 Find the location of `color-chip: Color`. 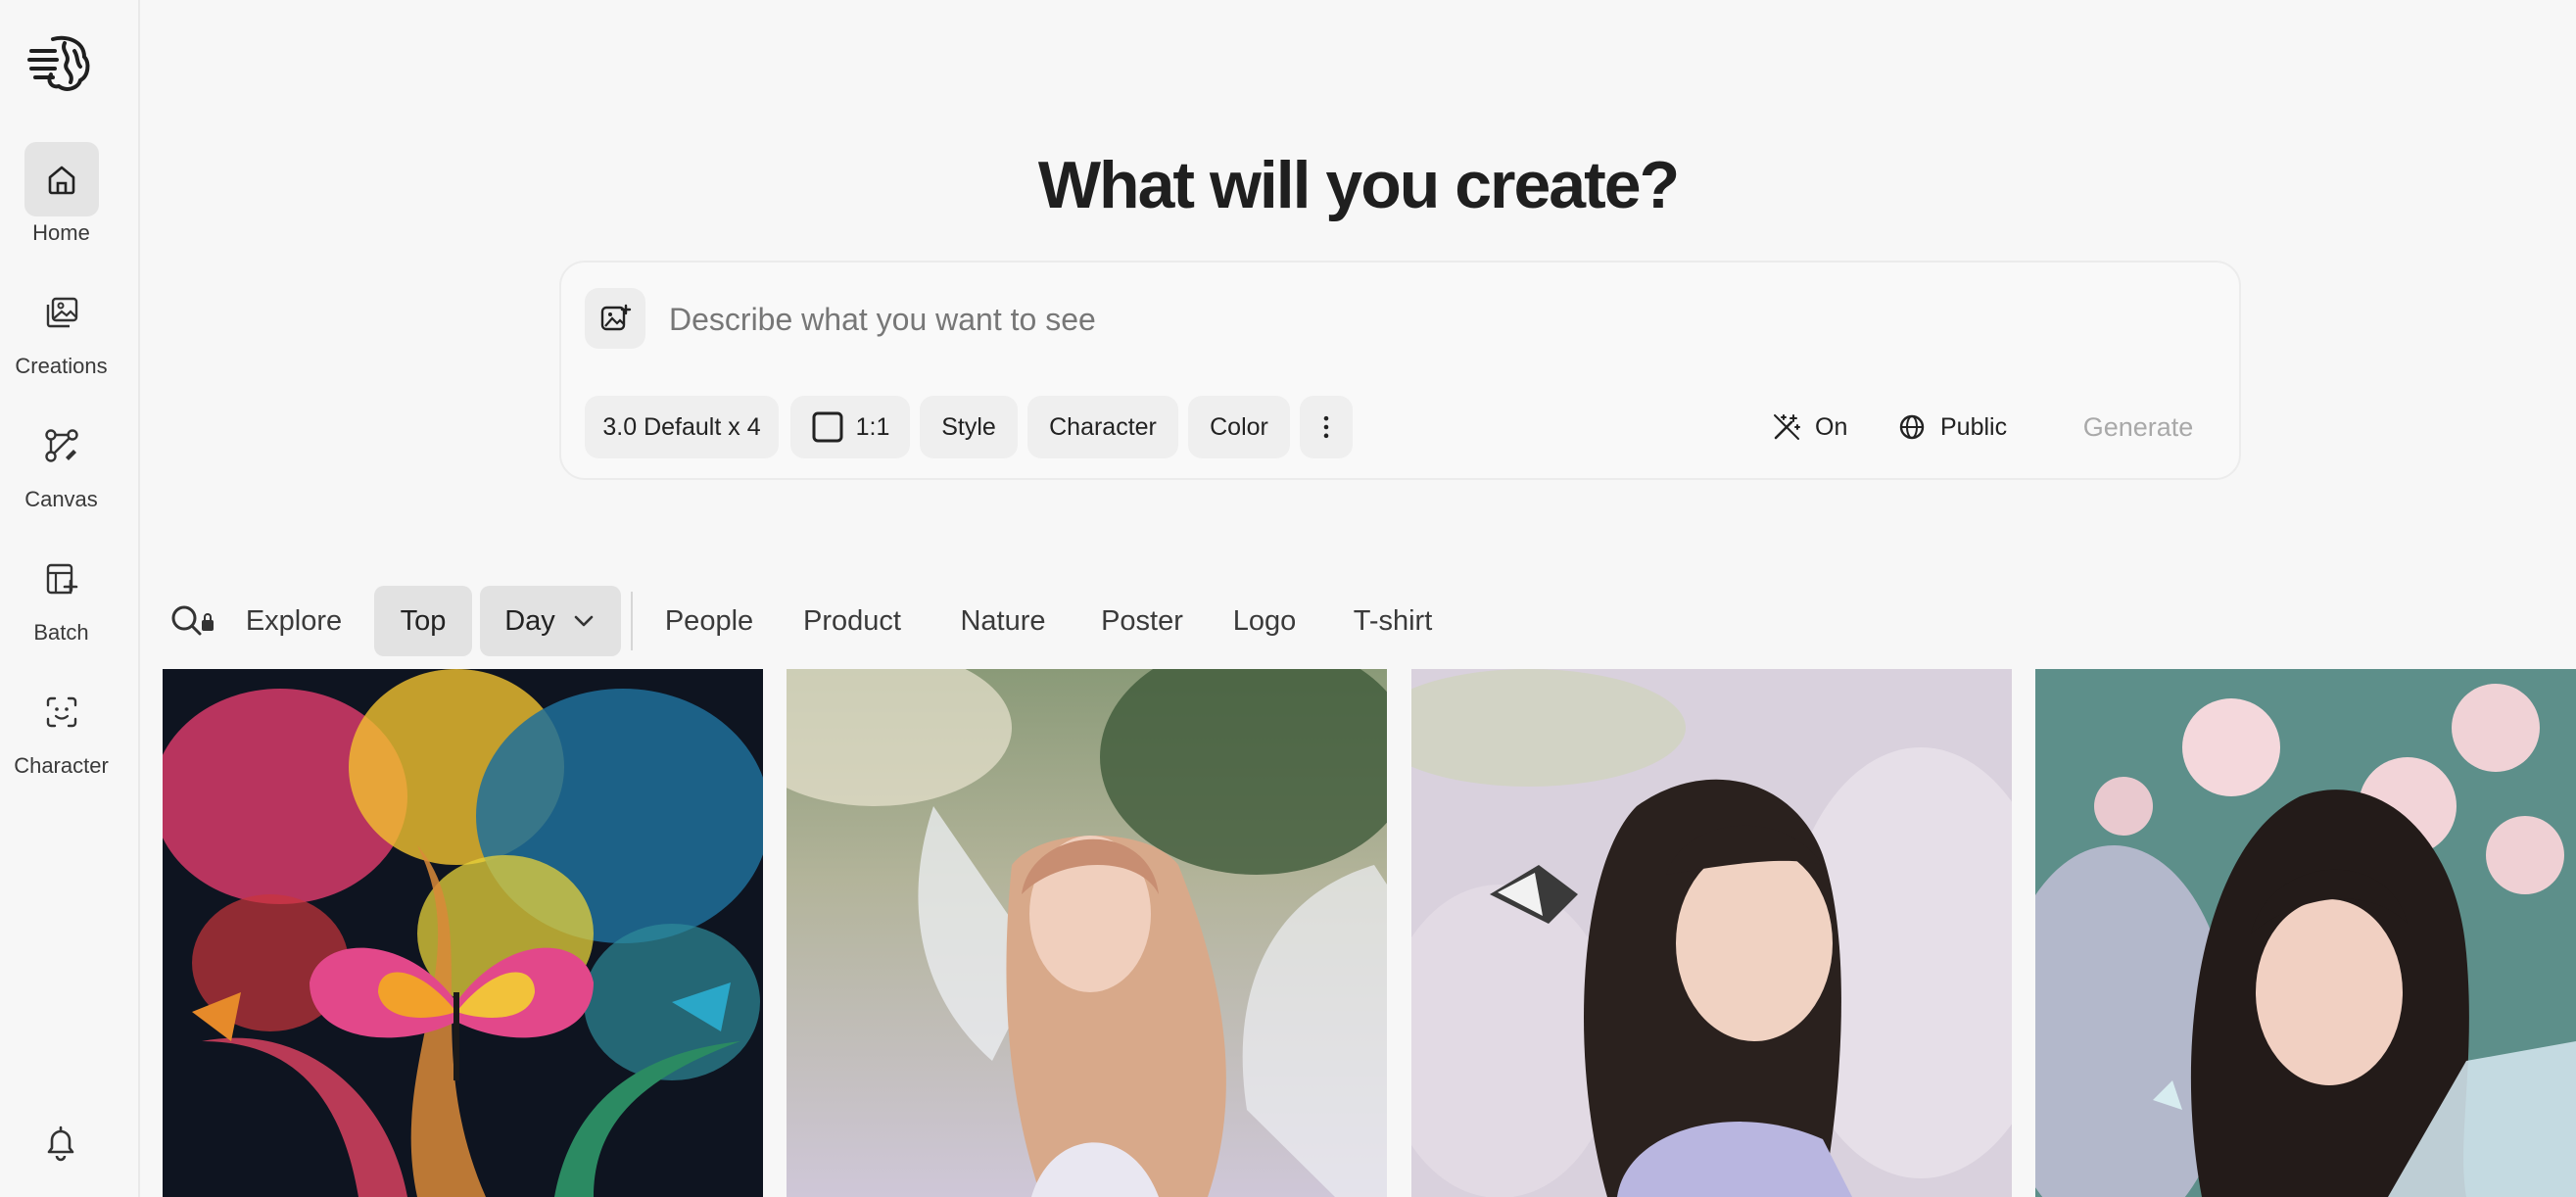

color-chip: Color is located at coordinates (1239, 427).